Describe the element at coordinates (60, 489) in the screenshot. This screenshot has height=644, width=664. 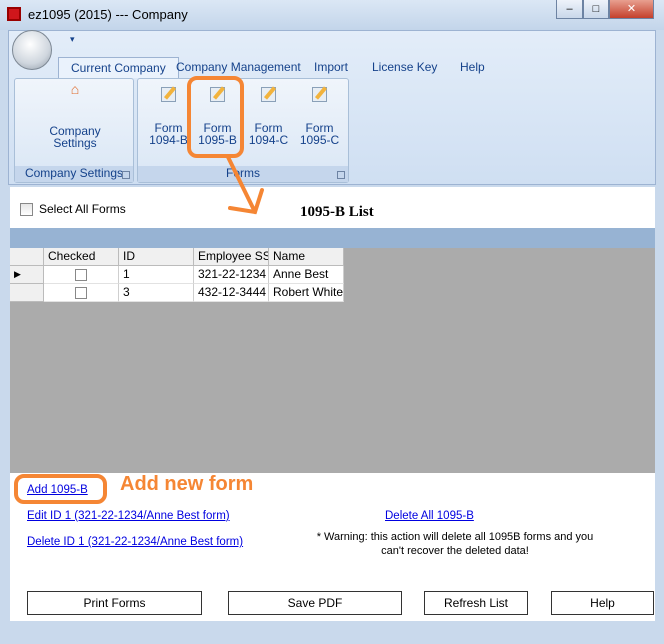
I see `highlight-add-link` at that location.